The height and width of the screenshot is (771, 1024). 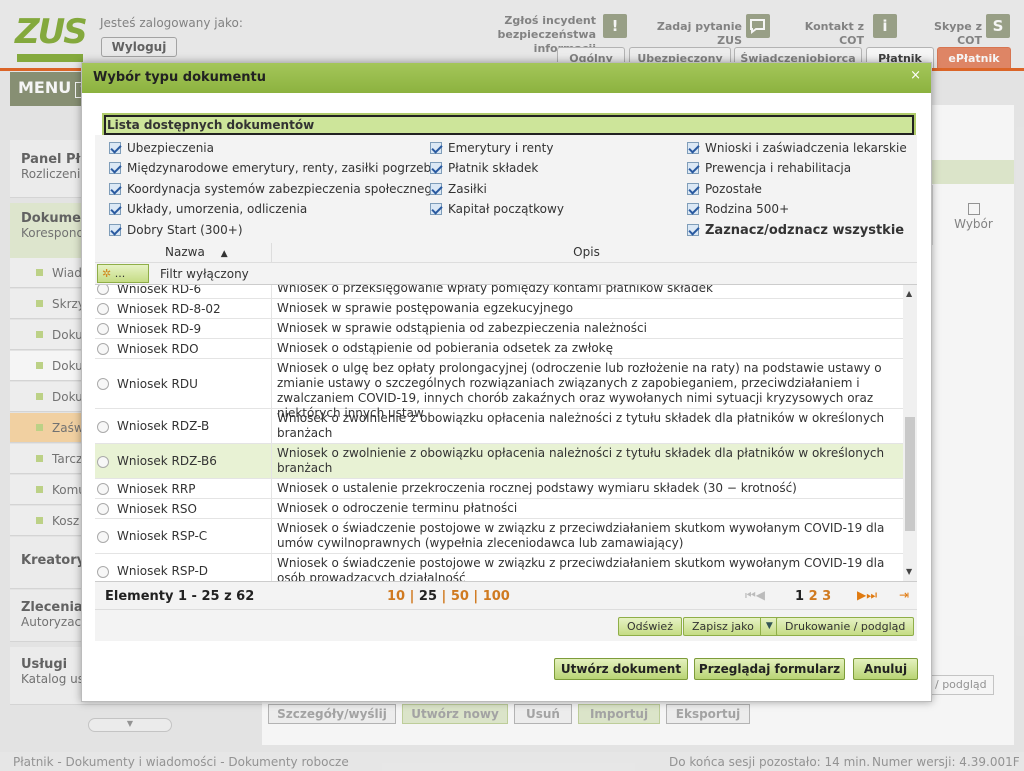 I want to click on documents-list-header: Lista dostępnych dokumentów, so click(x=509, y=125).